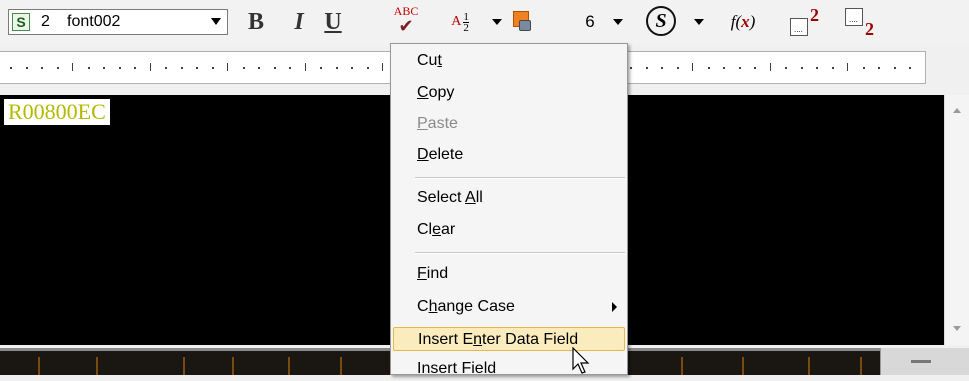 This screenshot has width=969, height=381. I want to click on subscript-number: 2, so click(869, 29).